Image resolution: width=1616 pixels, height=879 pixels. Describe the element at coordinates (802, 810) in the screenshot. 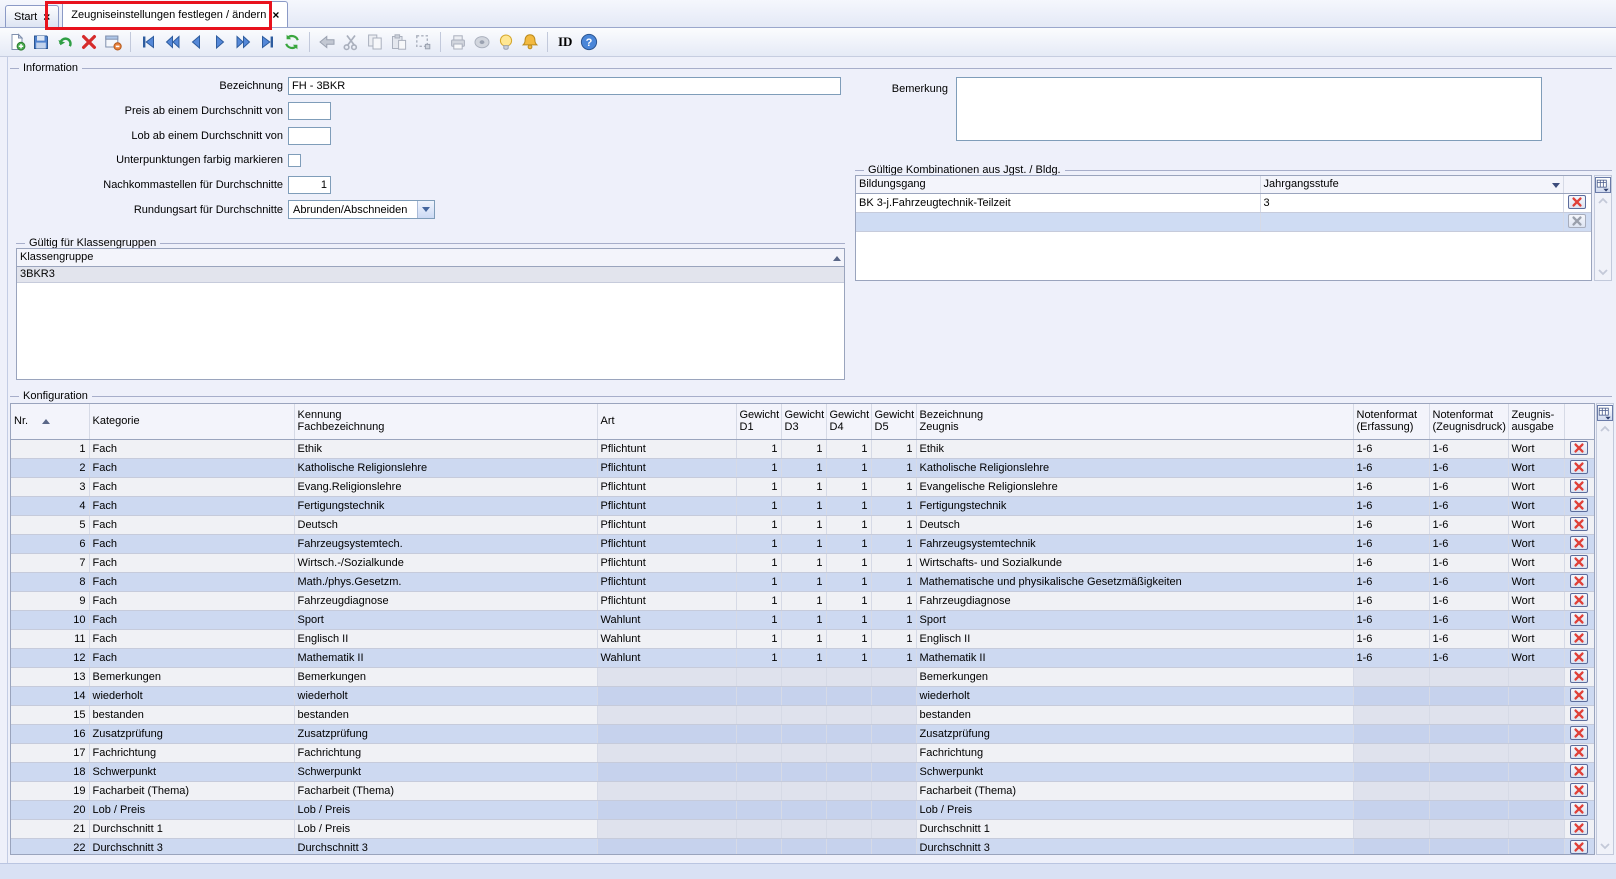

I see `table-row: 20 Lob / Preis Lob / Preis Lob / Preis` at that location.